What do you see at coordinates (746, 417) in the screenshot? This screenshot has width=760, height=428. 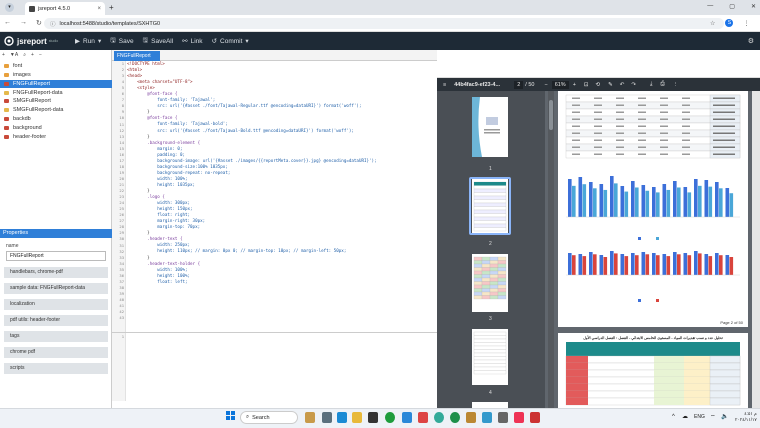 I see `taskbar-clock: م ٤:٥١ ٢٠٢٤/١١/١٧` at bounding box center [746, 417].